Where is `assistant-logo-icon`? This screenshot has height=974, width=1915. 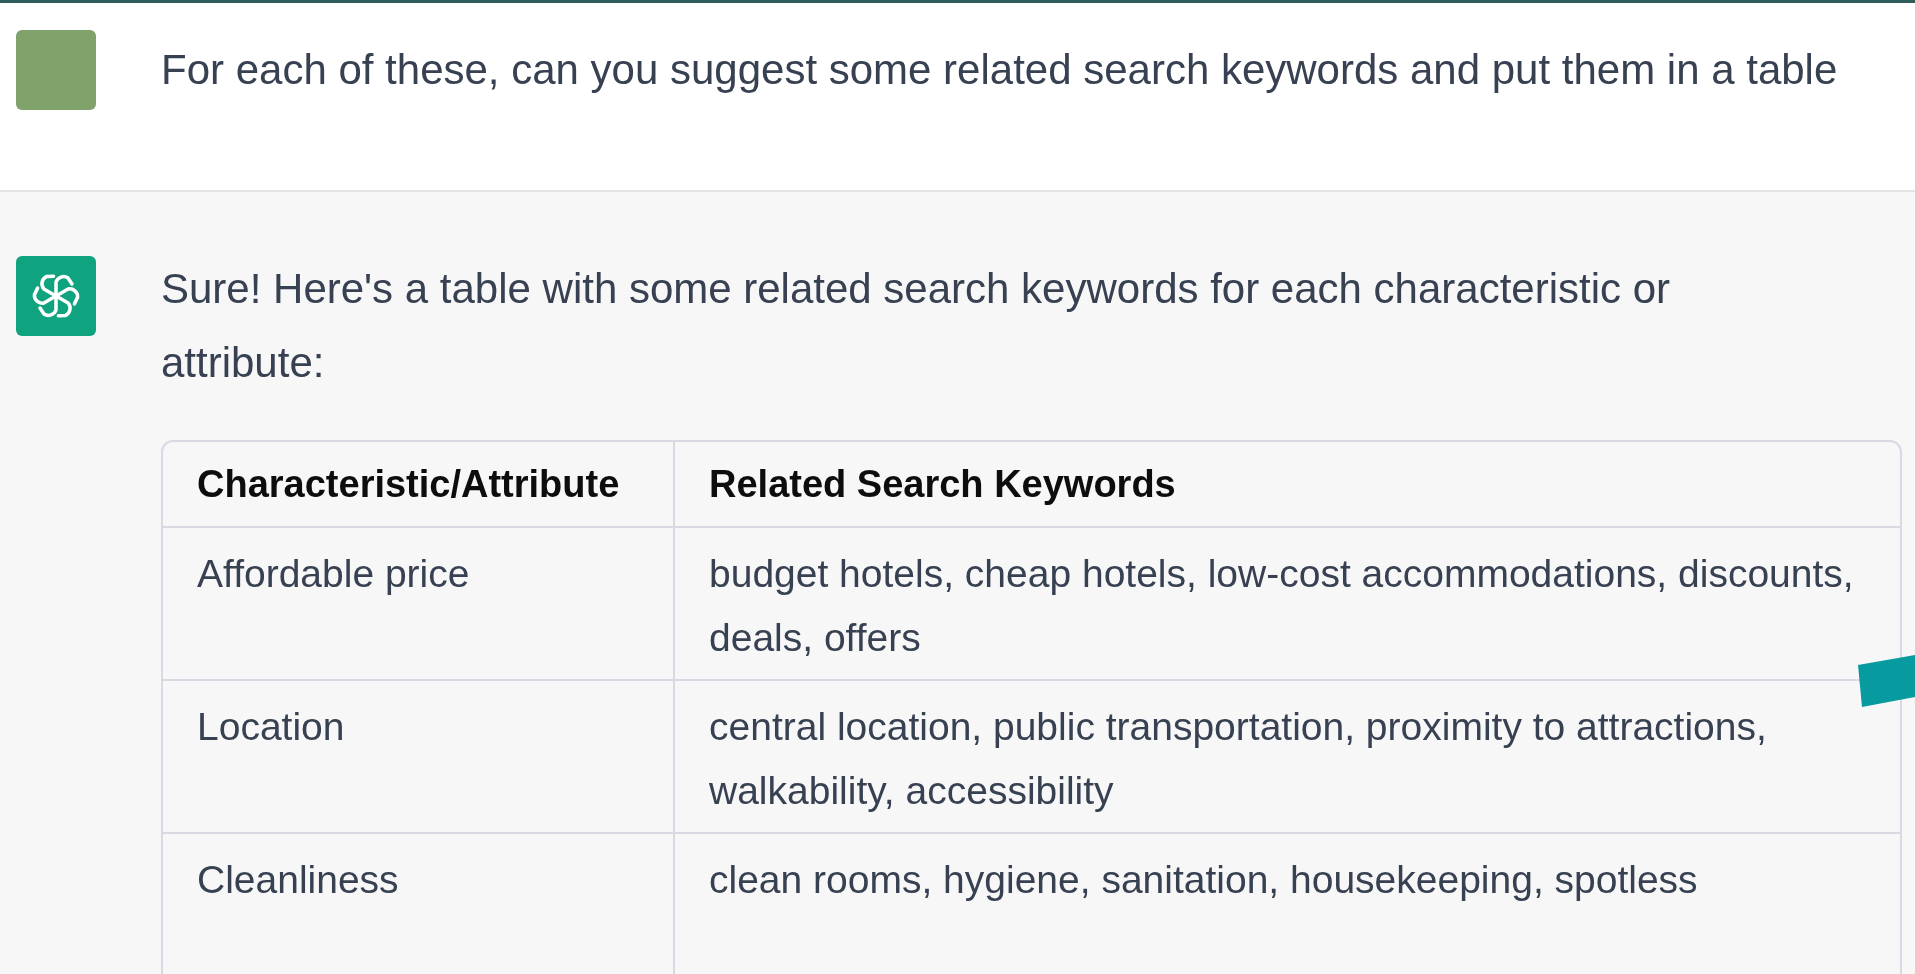
assistant-logo-icon is located at coordinates (56, 296).